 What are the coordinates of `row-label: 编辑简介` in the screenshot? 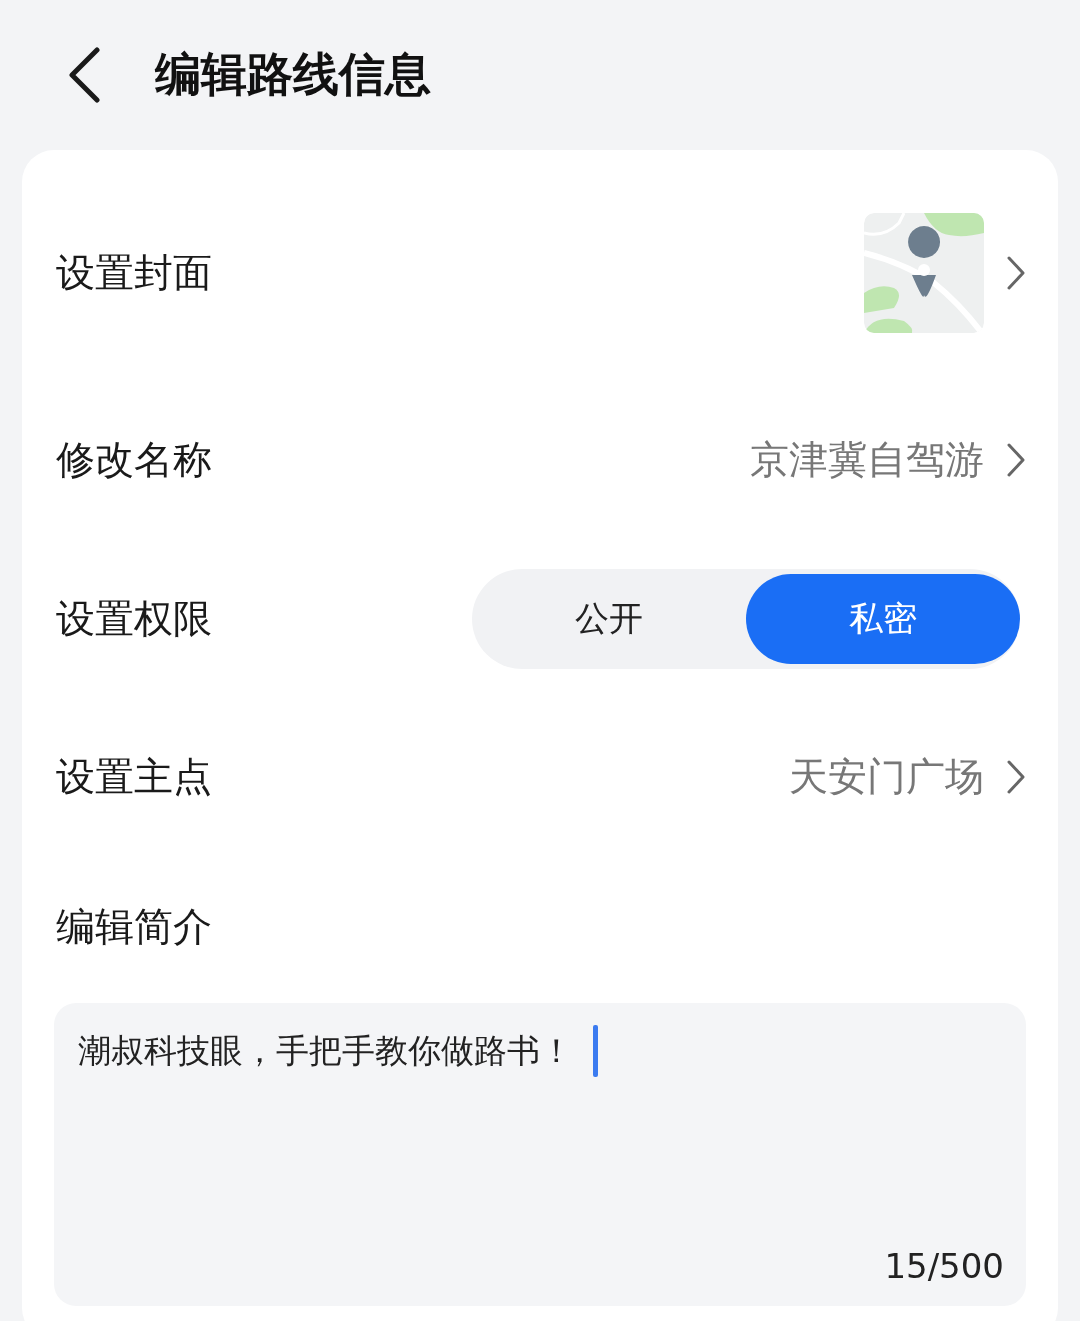 It's located at (133, 927).